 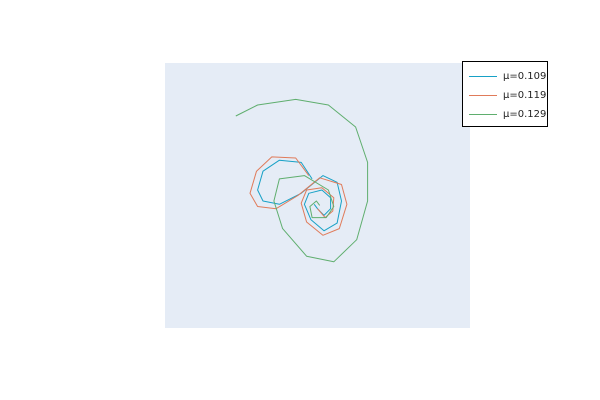 I want to click on legend-item-2: μ=0.119, so click(x=507, y=95).